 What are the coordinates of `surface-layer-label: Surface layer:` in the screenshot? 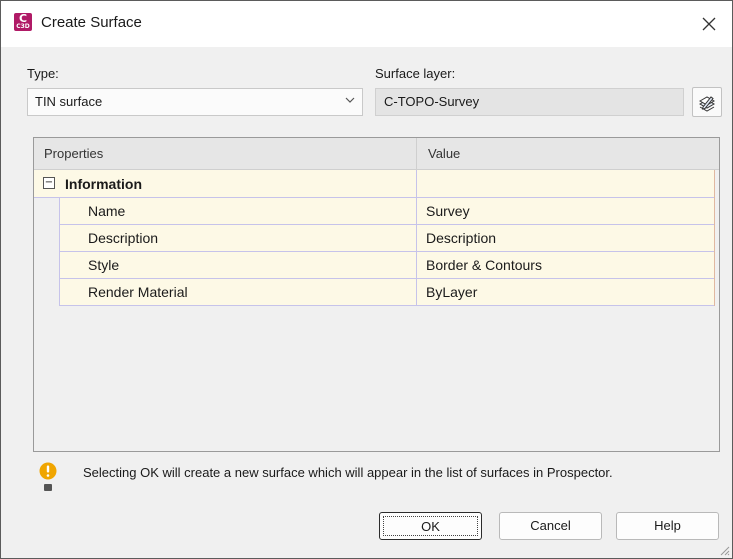 It's located at (415, 73).